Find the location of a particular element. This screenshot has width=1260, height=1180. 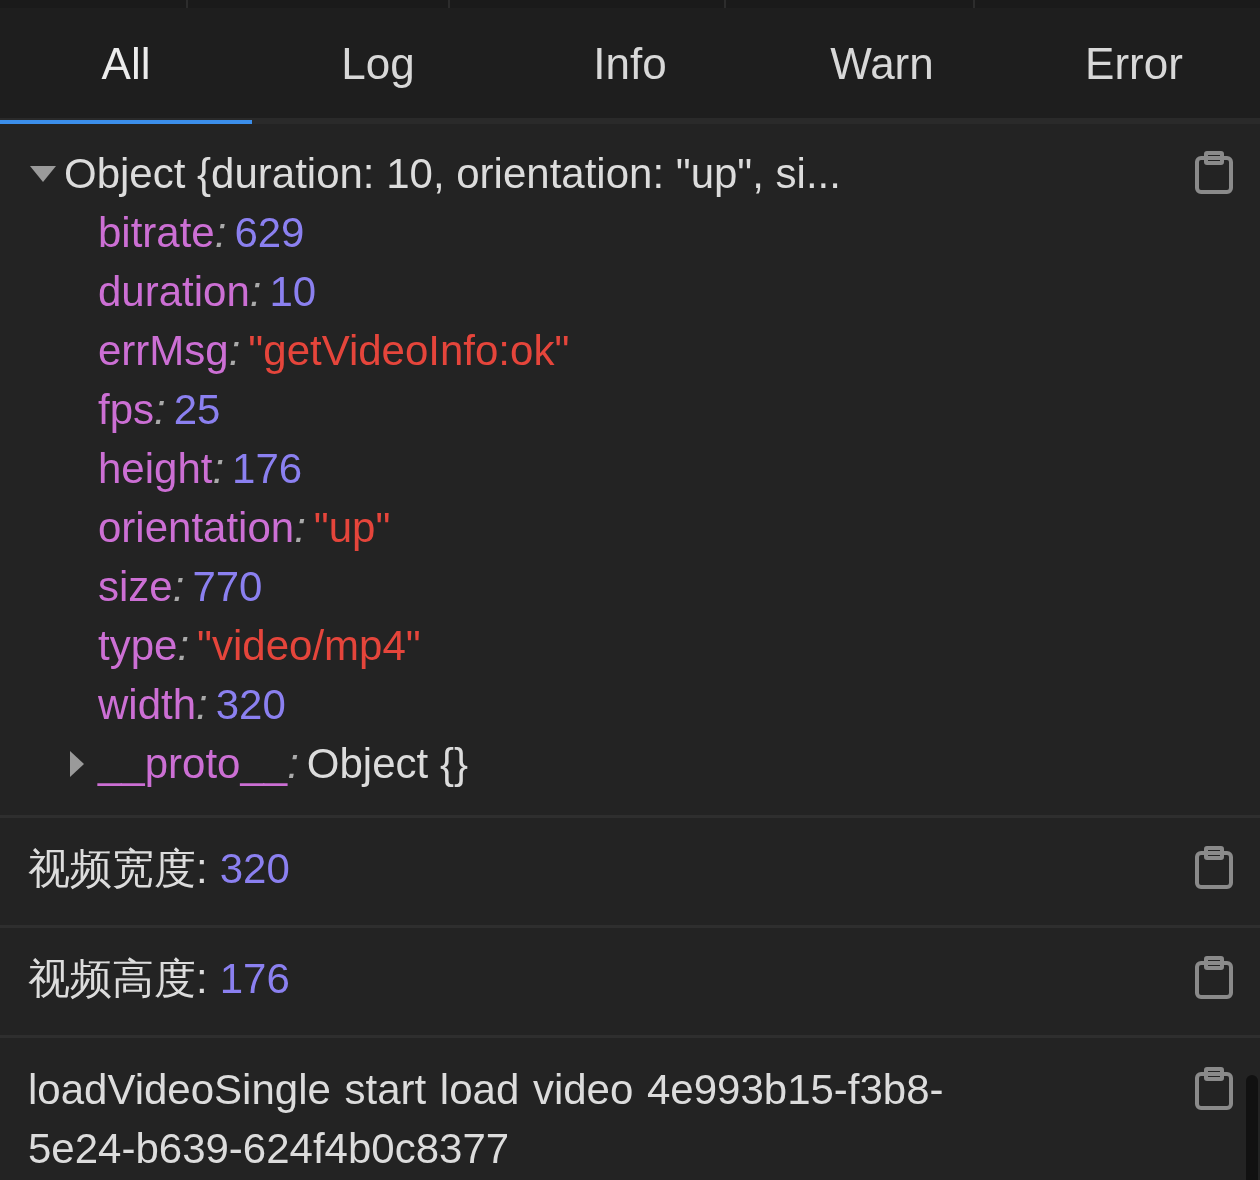

tab: All is located at coordinates (126, 66).